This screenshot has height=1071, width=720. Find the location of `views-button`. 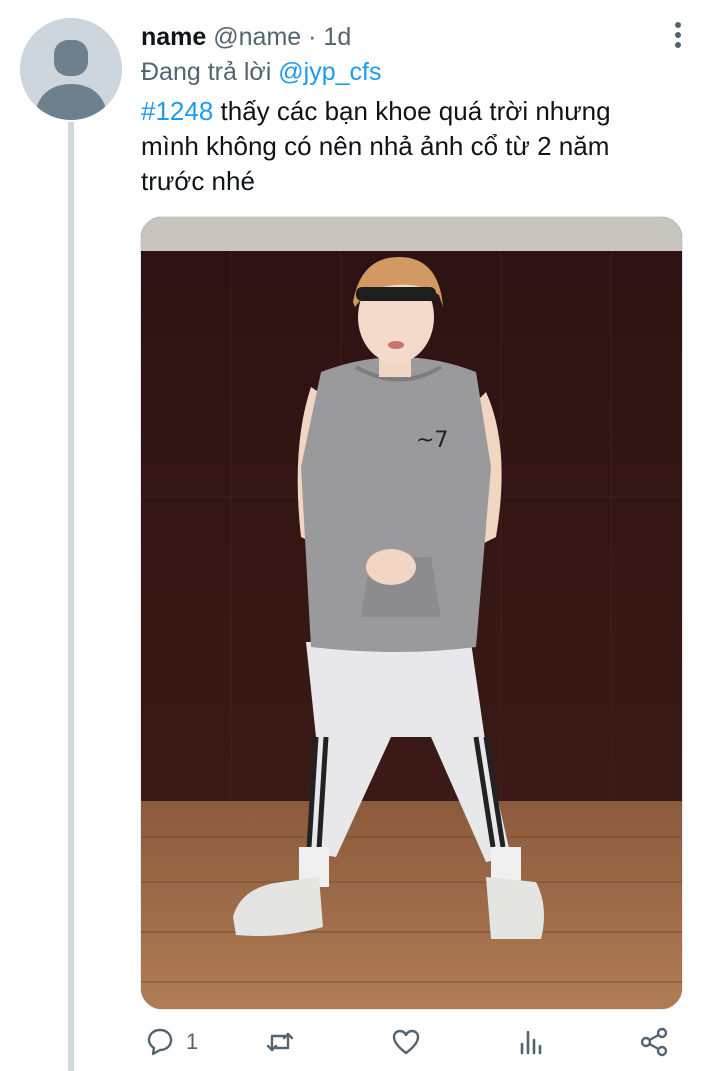

views-button is located at coordinates (530, 1042).